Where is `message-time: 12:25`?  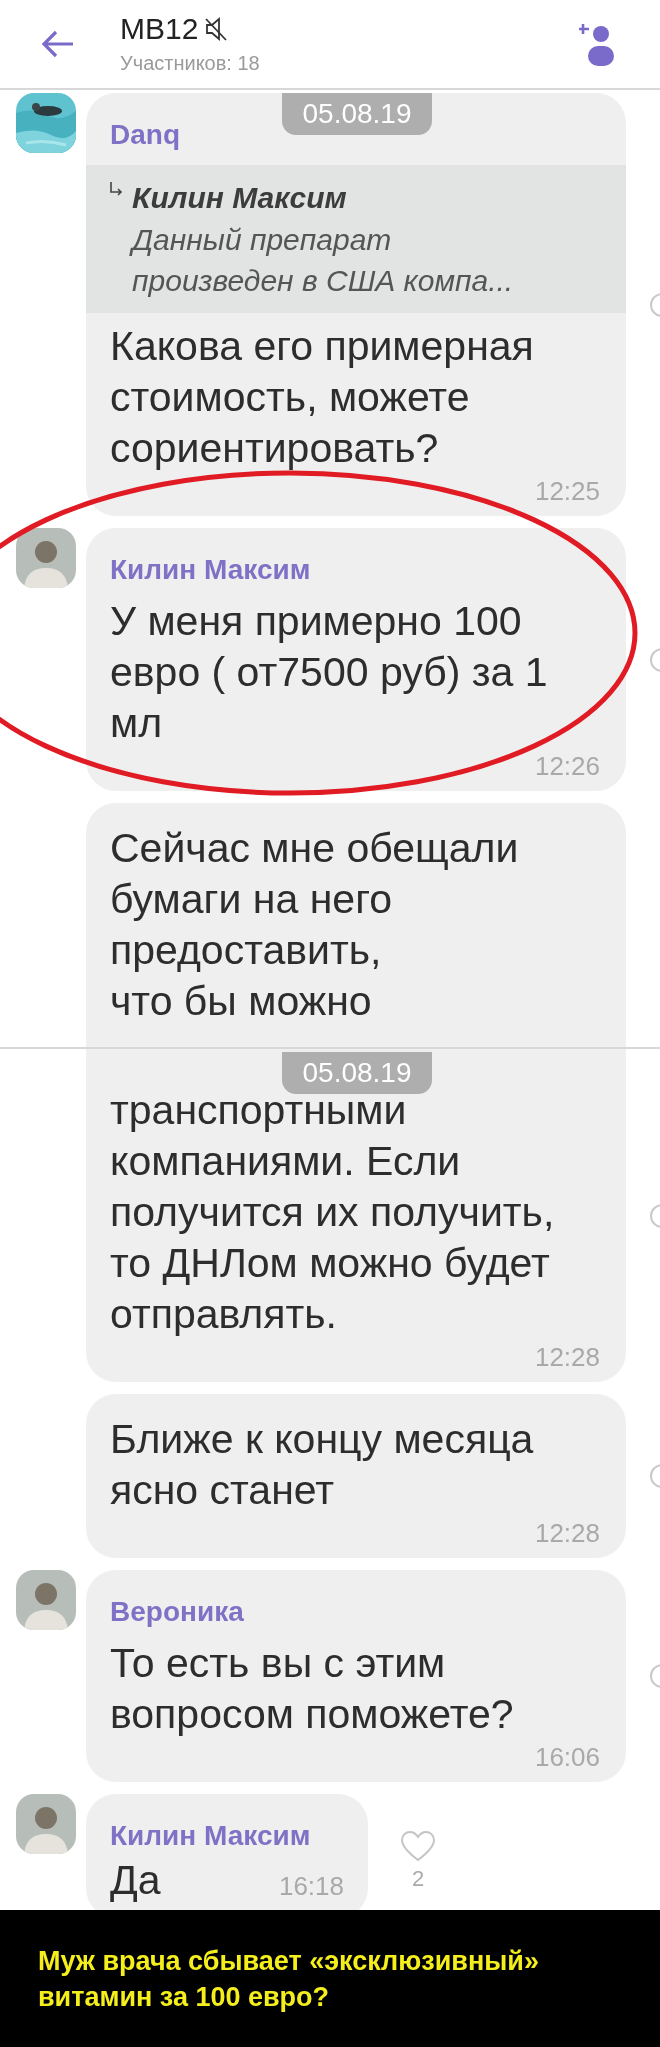 message-time: 12:25 is located at coordinates (567, 491).